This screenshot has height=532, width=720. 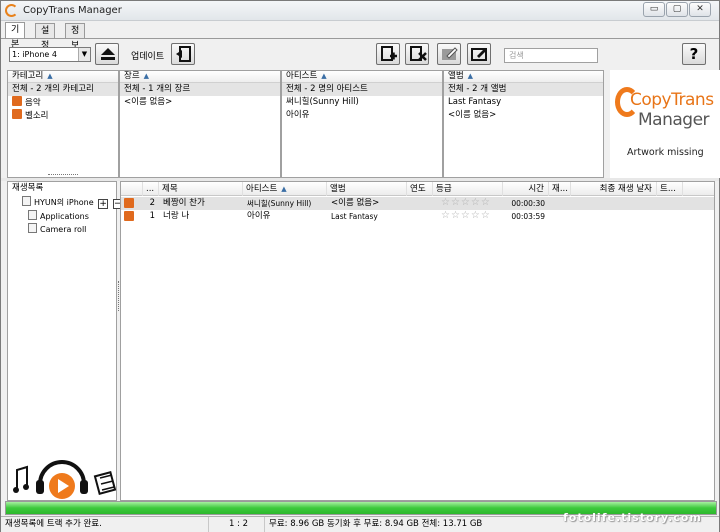 I want to click on column-header-time: 시간, so click(x=526, y=189).